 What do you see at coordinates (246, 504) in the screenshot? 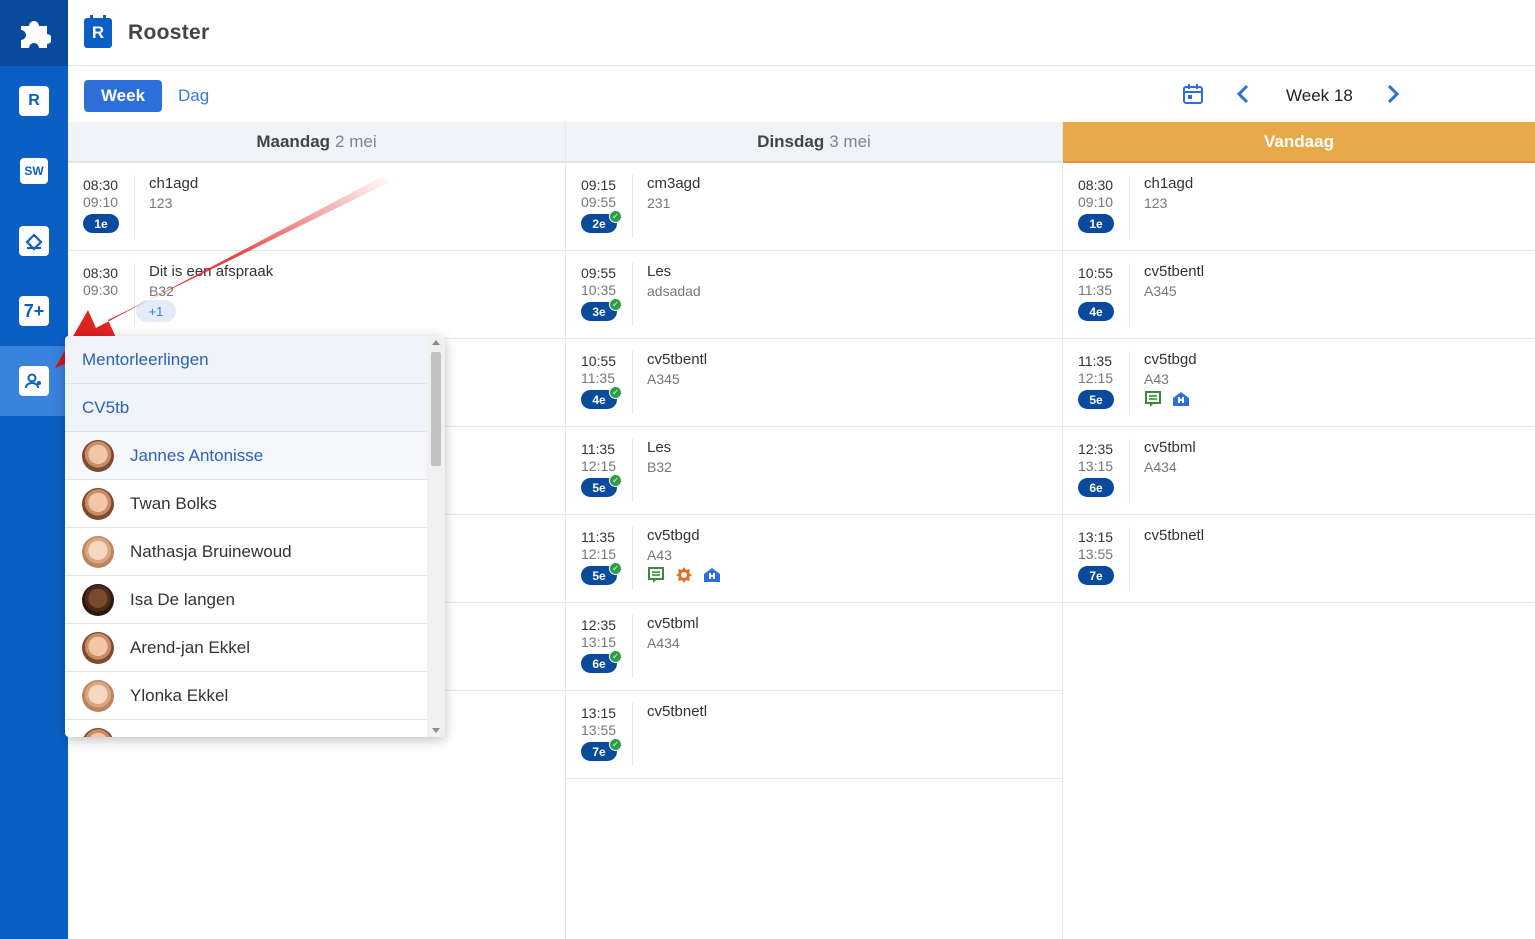
I see `student-item: Twan Bolks` at bounding box center [246, 504].